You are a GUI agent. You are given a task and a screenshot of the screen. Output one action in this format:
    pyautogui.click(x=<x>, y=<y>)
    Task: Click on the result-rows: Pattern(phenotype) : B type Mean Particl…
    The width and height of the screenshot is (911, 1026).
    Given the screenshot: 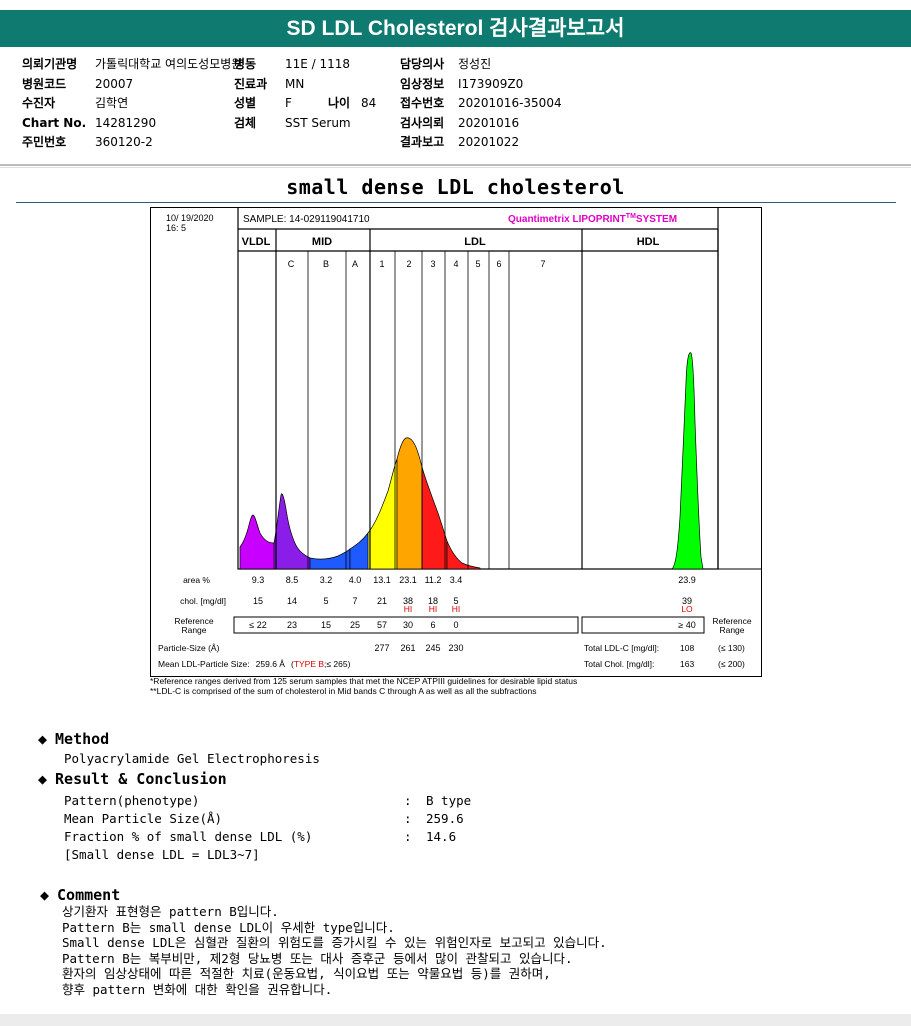 What is the action you would take?
    pyautogui.click(x=314, y=828)
    